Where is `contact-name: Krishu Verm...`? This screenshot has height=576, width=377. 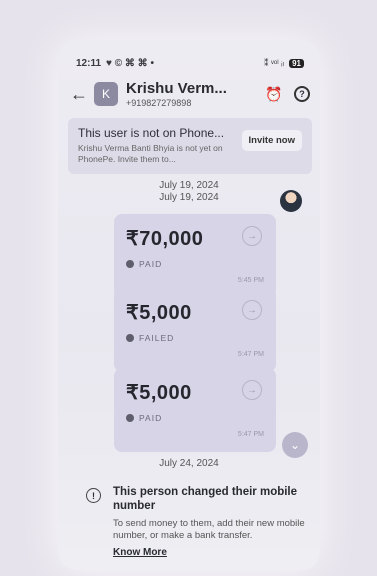
contact-name: Krishu Verm... is located at coordinates (196, 88).